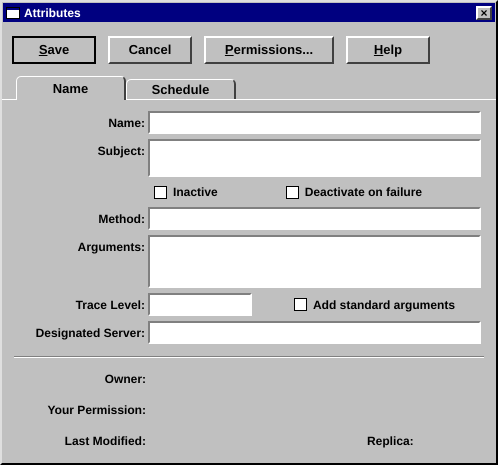  I want to click on checkbox-label: Inactive, so click(195, 192).